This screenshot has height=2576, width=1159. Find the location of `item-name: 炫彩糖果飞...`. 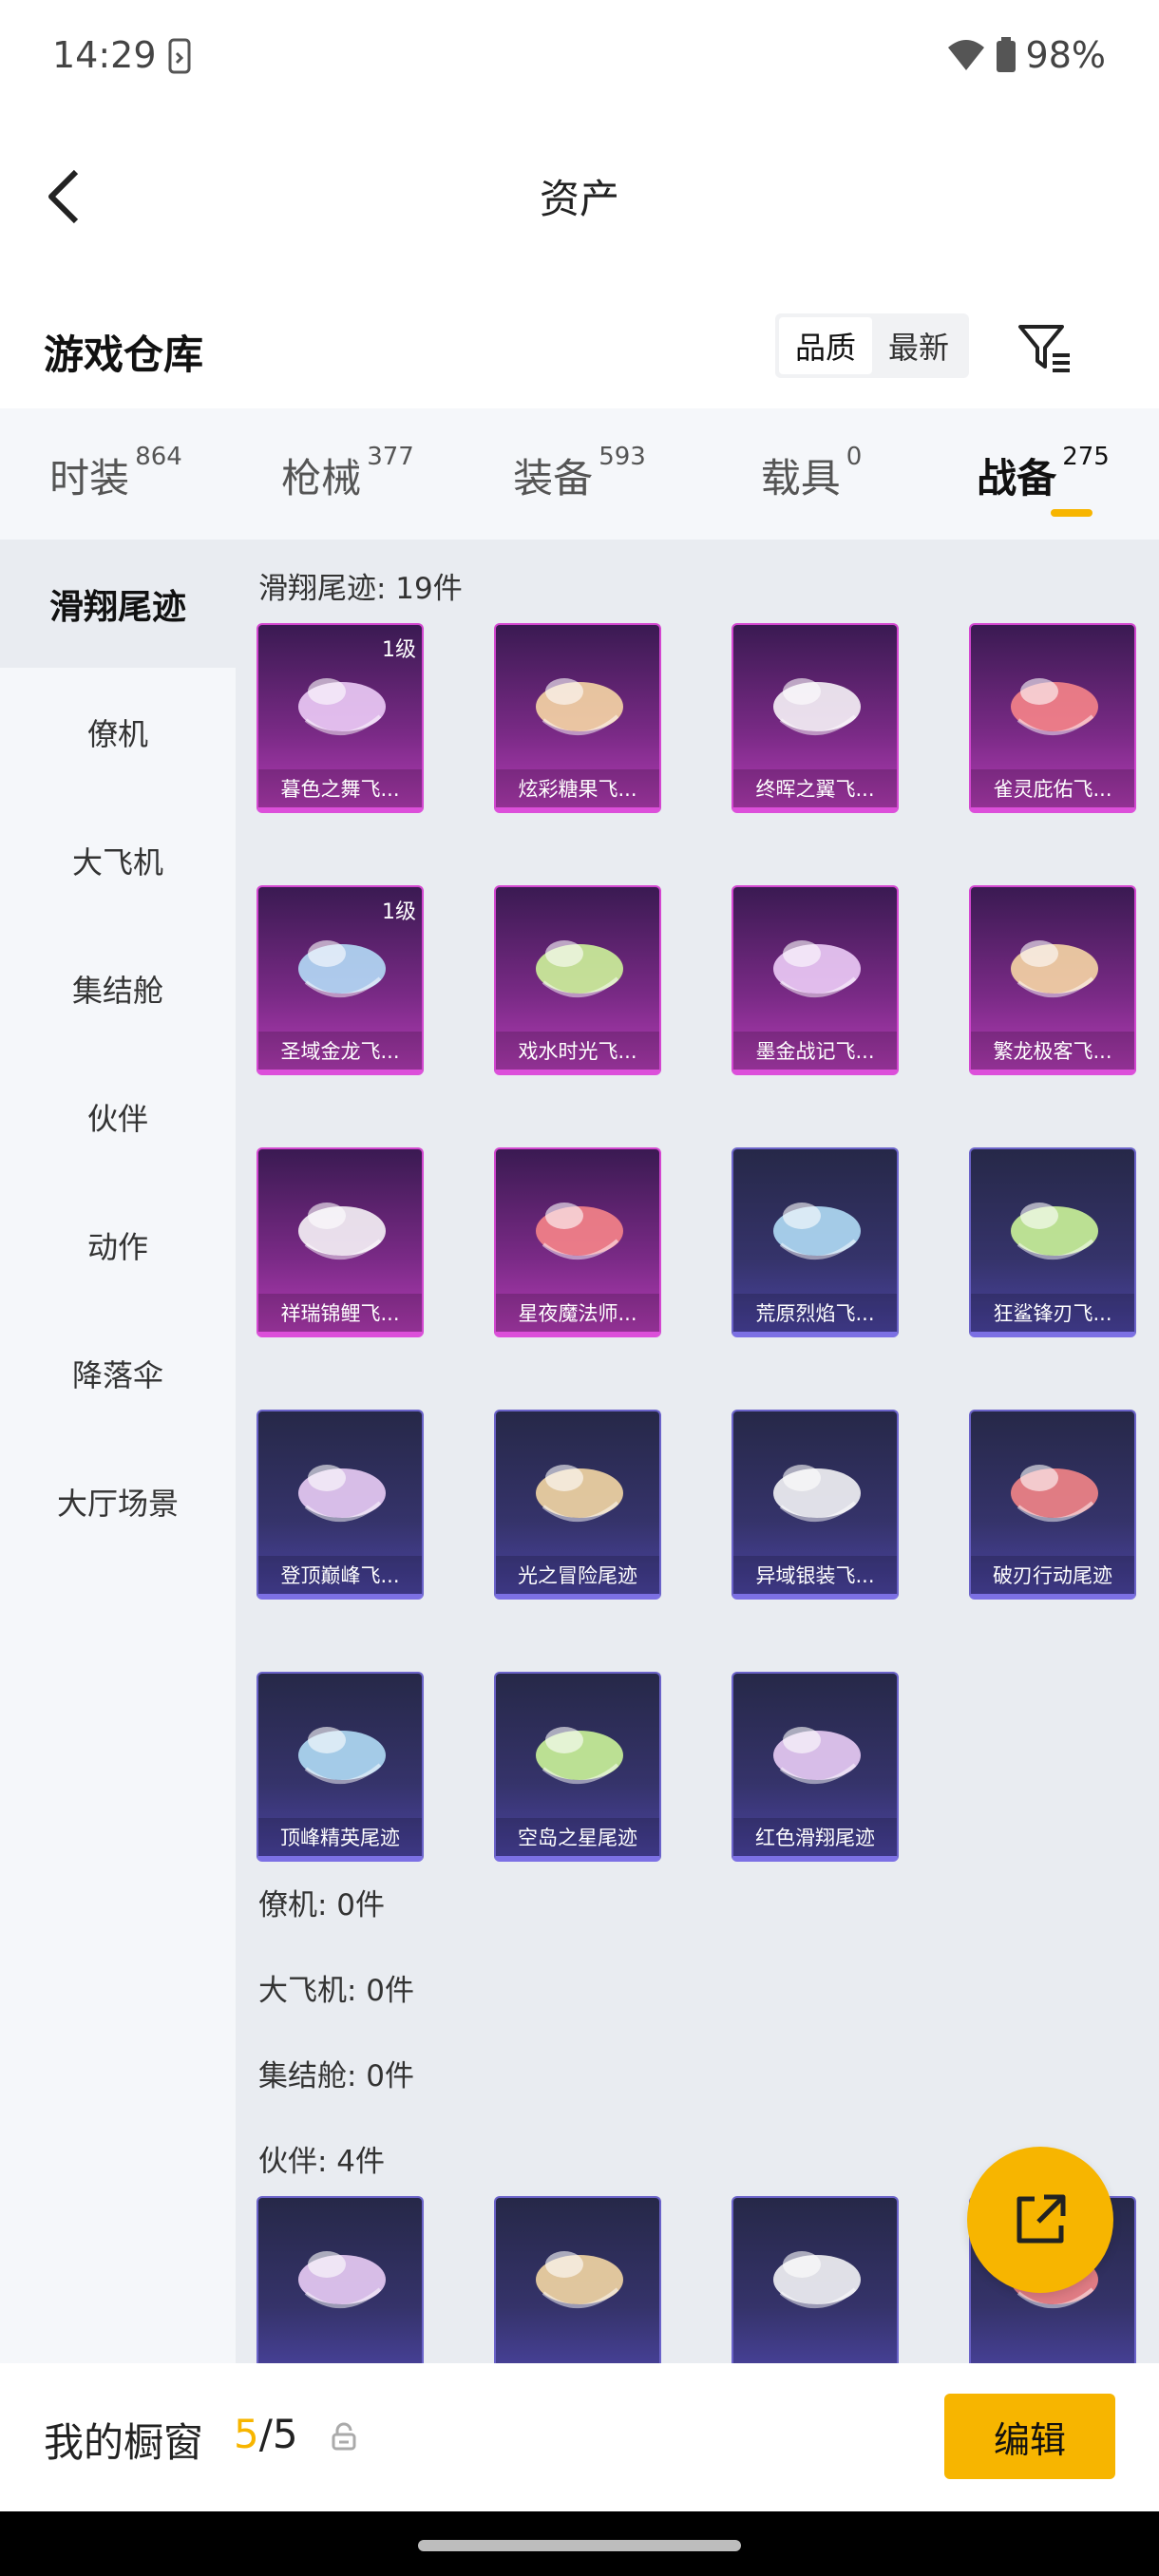

item-name: 炫彩糖果飞... is located at coordinates (577, 788).